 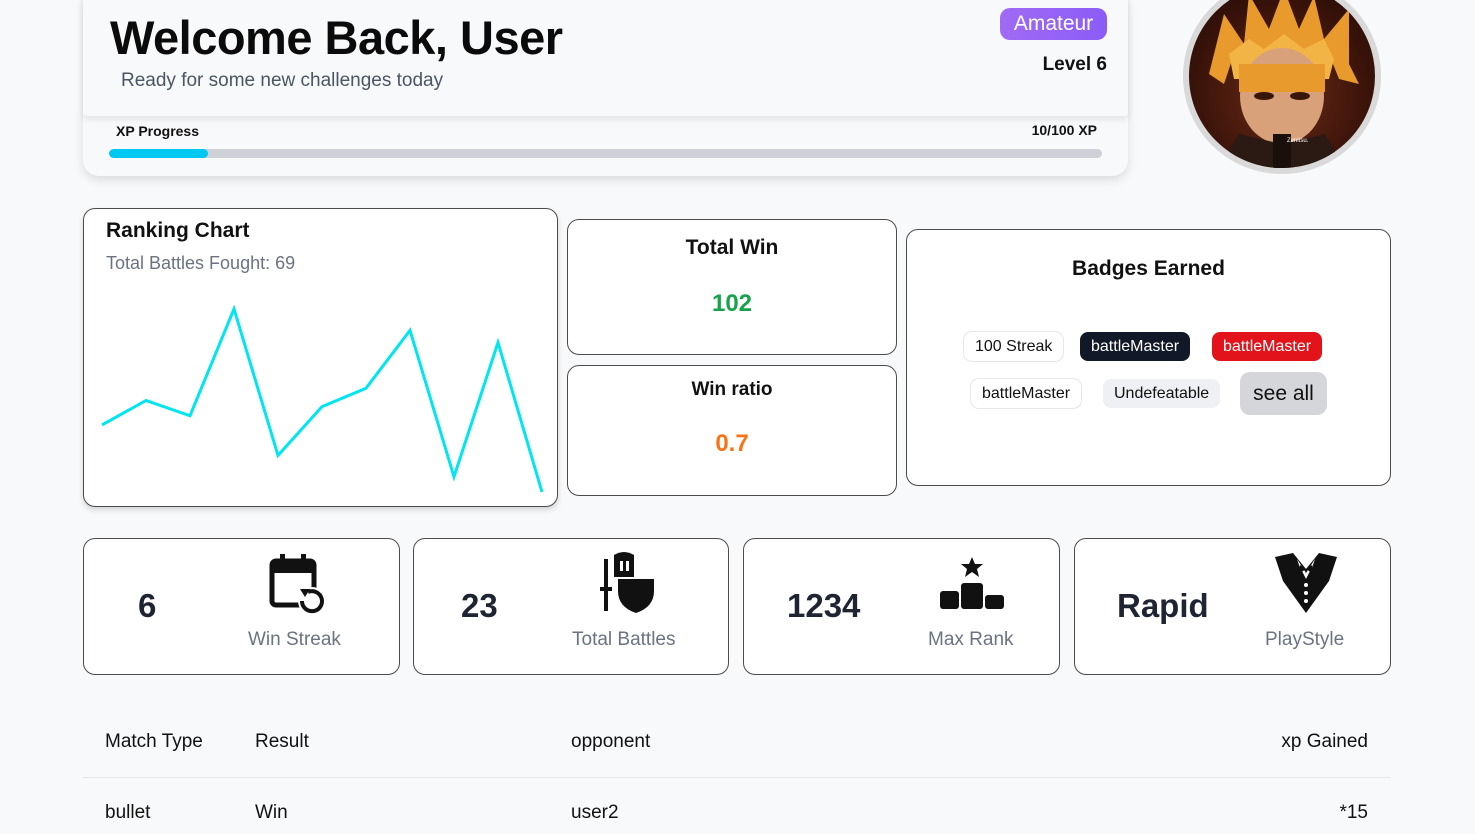 I want to click on column-header-opponent: opponent, so click(x=611, y=741).